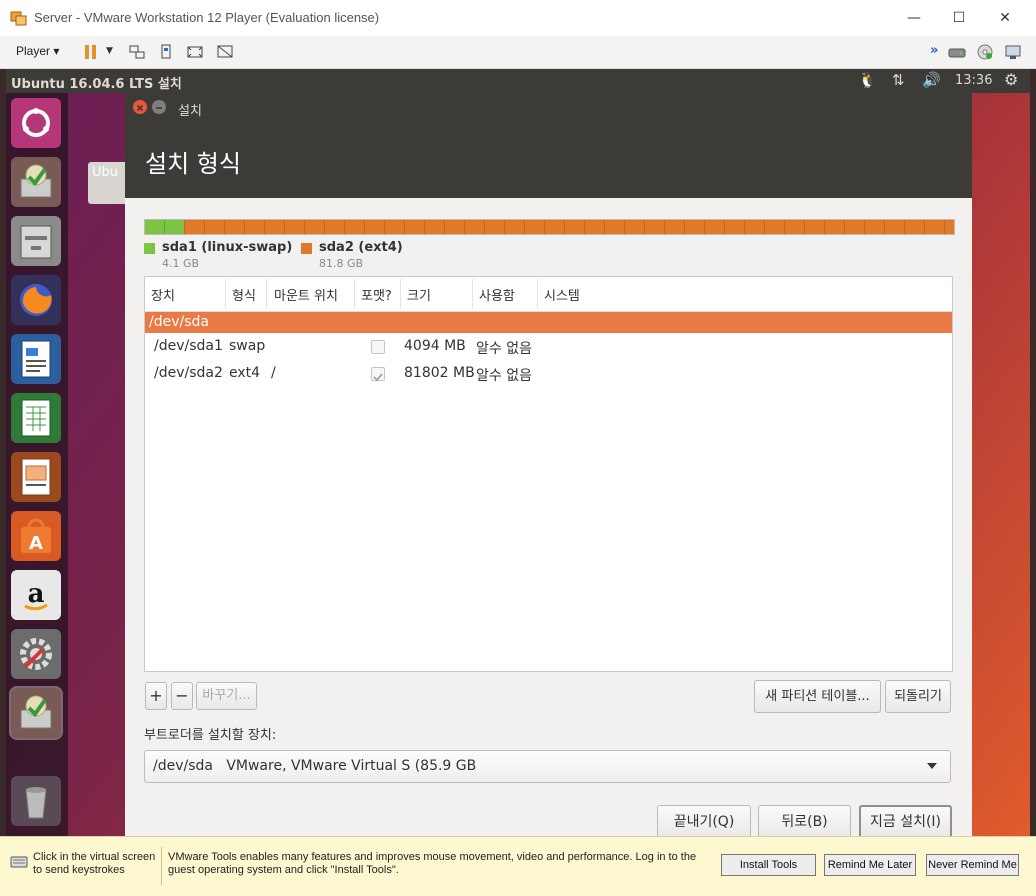 The width and height of the screenshot is (1036, 896). Describe the element at coordinates (419, 294) in the screenshot. I see `column-header: 크기` at that location.